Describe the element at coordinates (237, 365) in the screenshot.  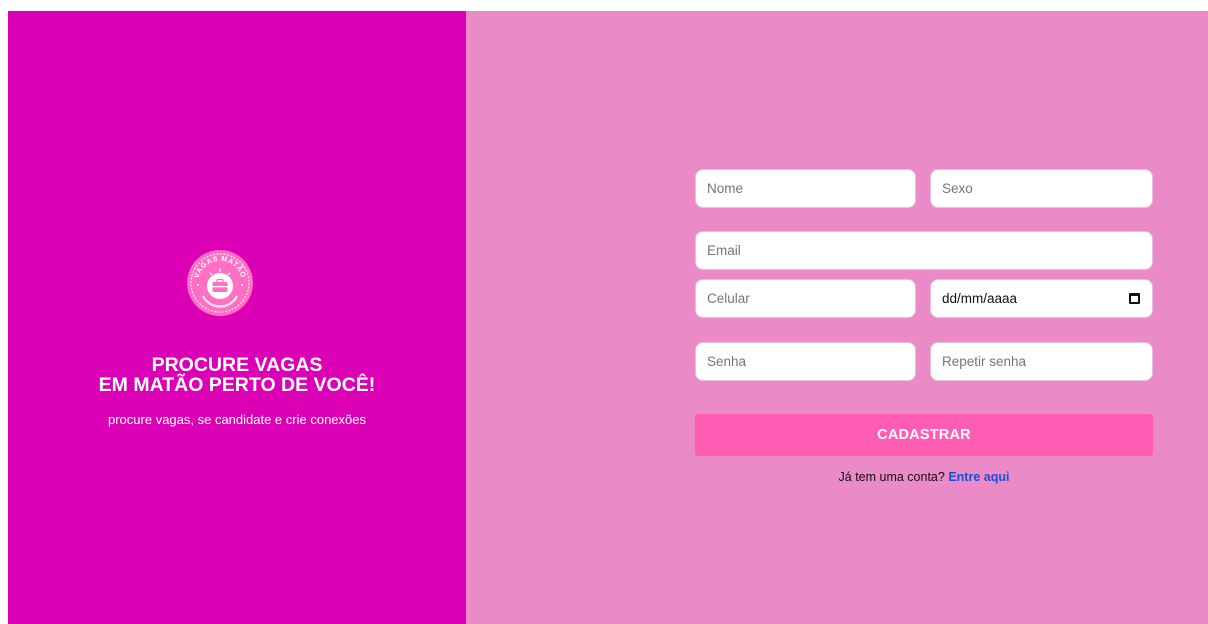
I see `headline-line-1: PROCURE VAGAS` at that location.